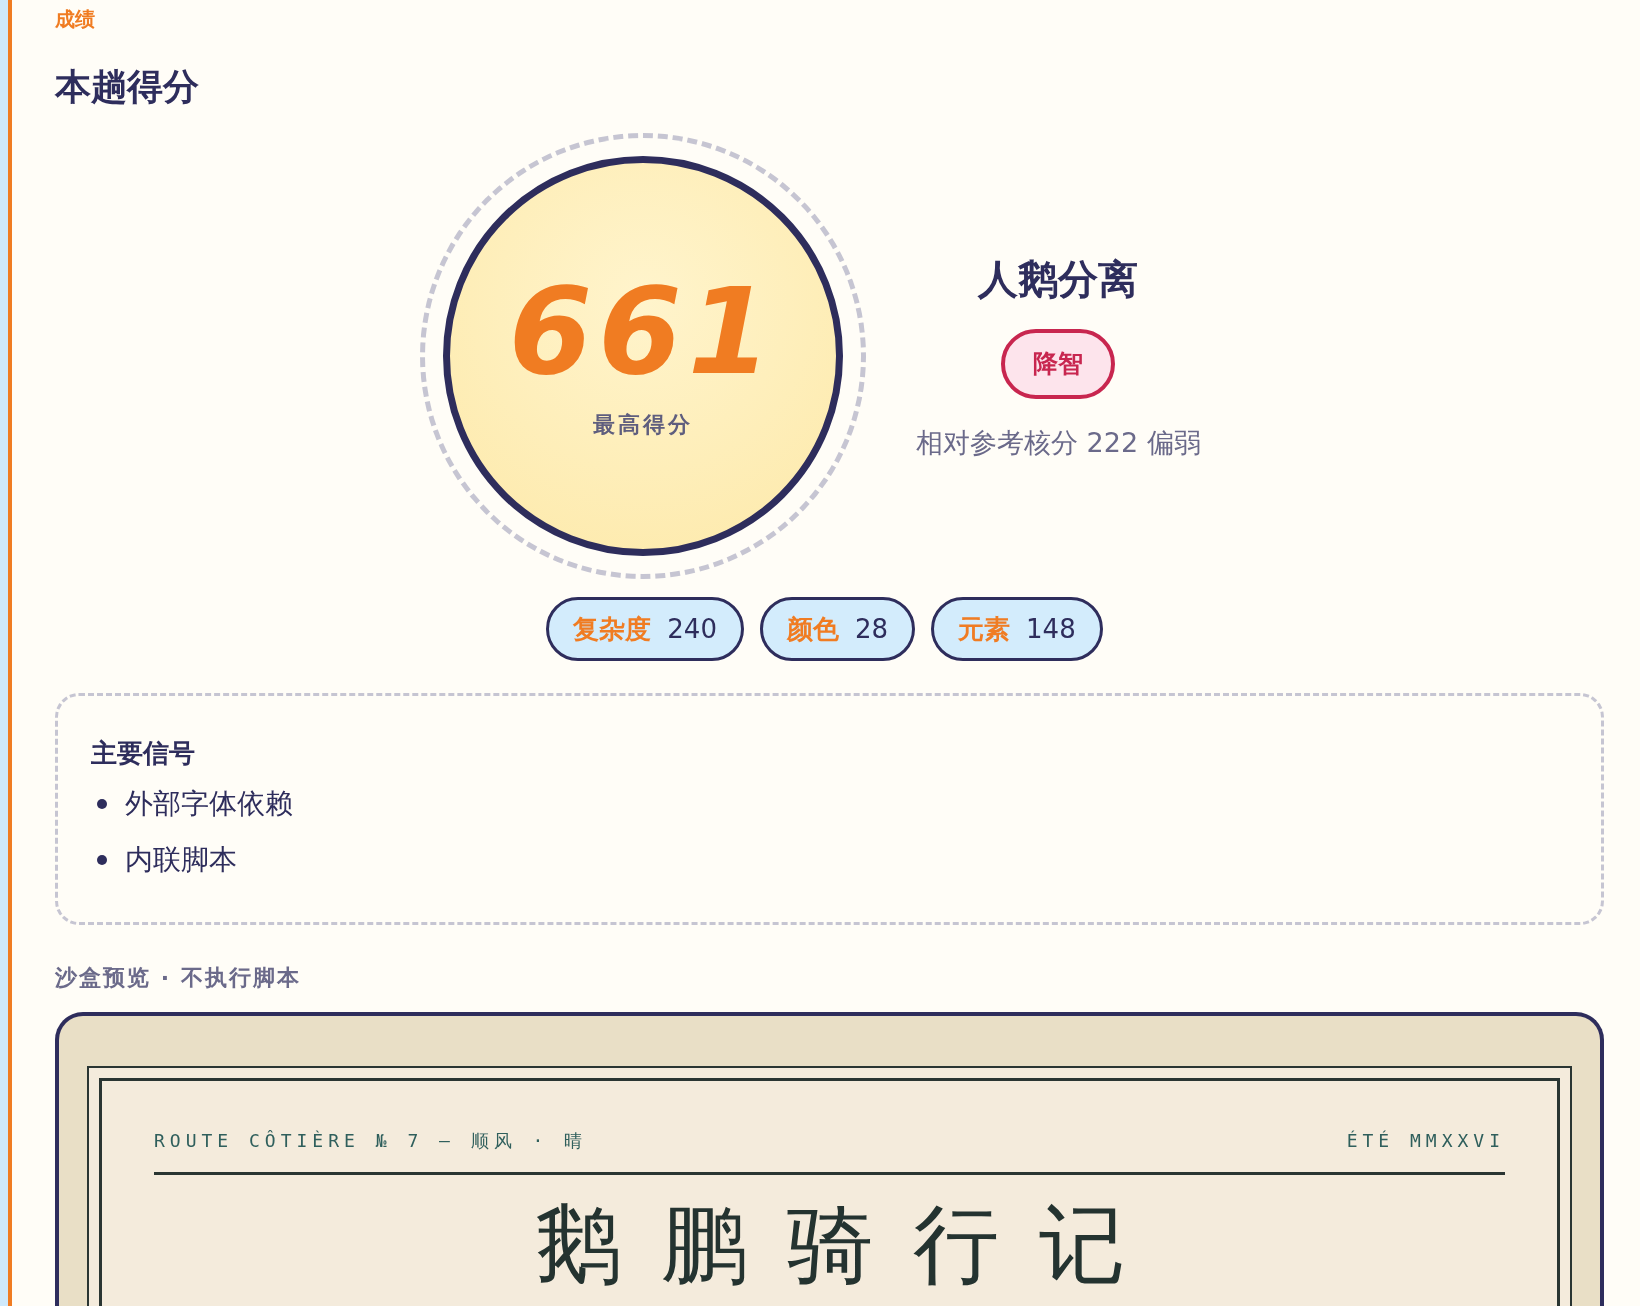  I want to click on signals-title: 主要信号, so click(143, 753).